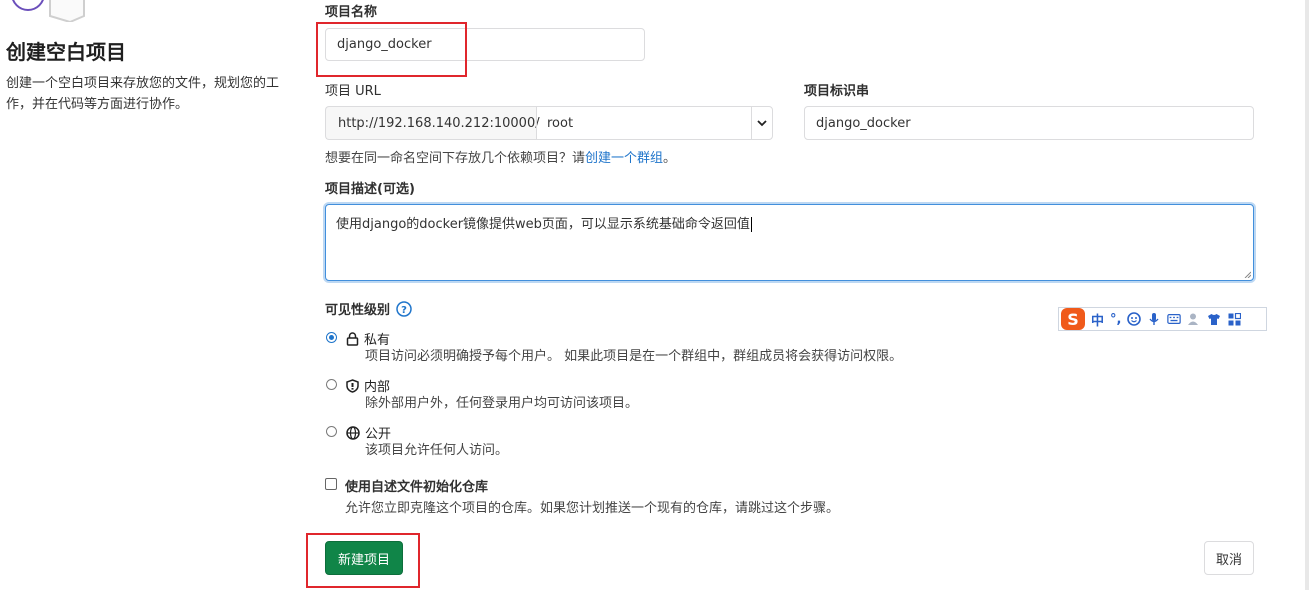 This screenshot has width=1309, height=590. Describe the element at coordinates (837, 91) in the screenshot. I see `project-slug-label: 项目标识串` at that location.